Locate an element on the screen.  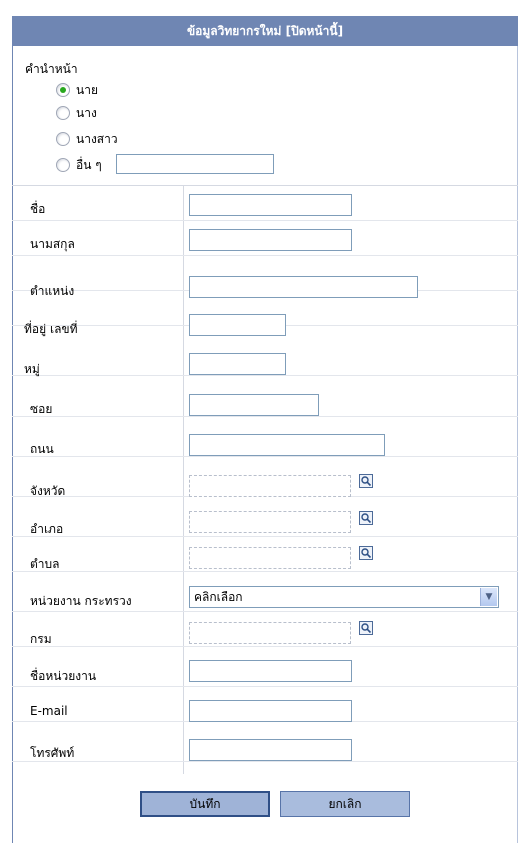
house-no-input is located at coordinates (237, 325).